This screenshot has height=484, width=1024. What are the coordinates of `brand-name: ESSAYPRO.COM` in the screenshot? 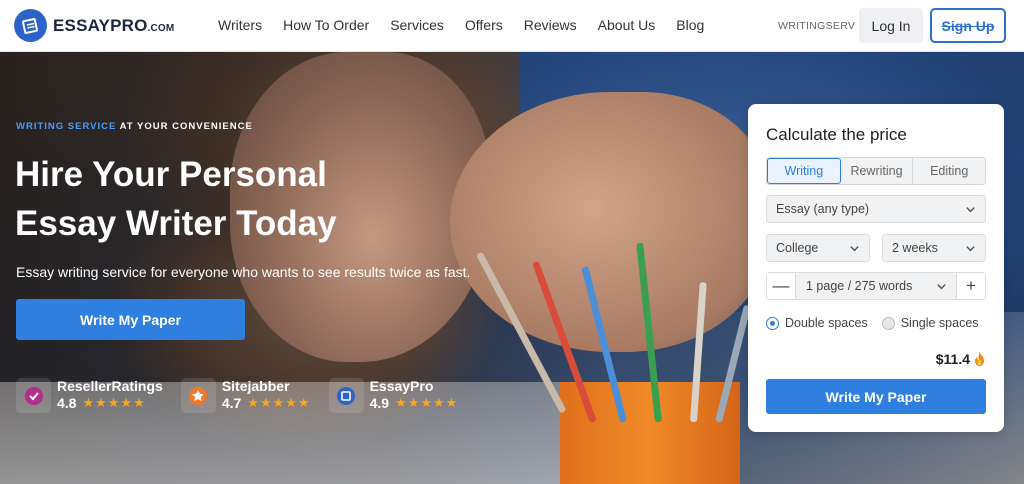 It's located at (114, 25).